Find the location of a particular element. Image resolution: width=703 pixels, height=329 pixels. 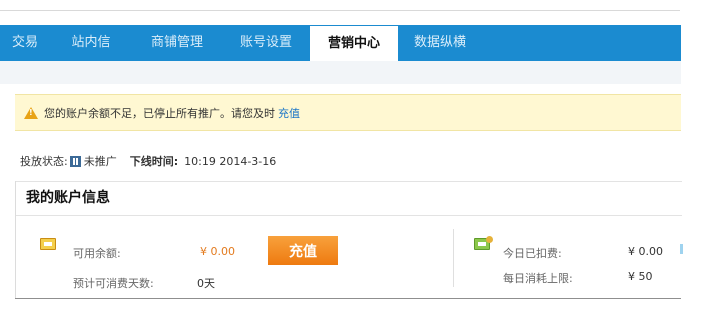

clipped-edit-link is located at coordinates (681, 249).